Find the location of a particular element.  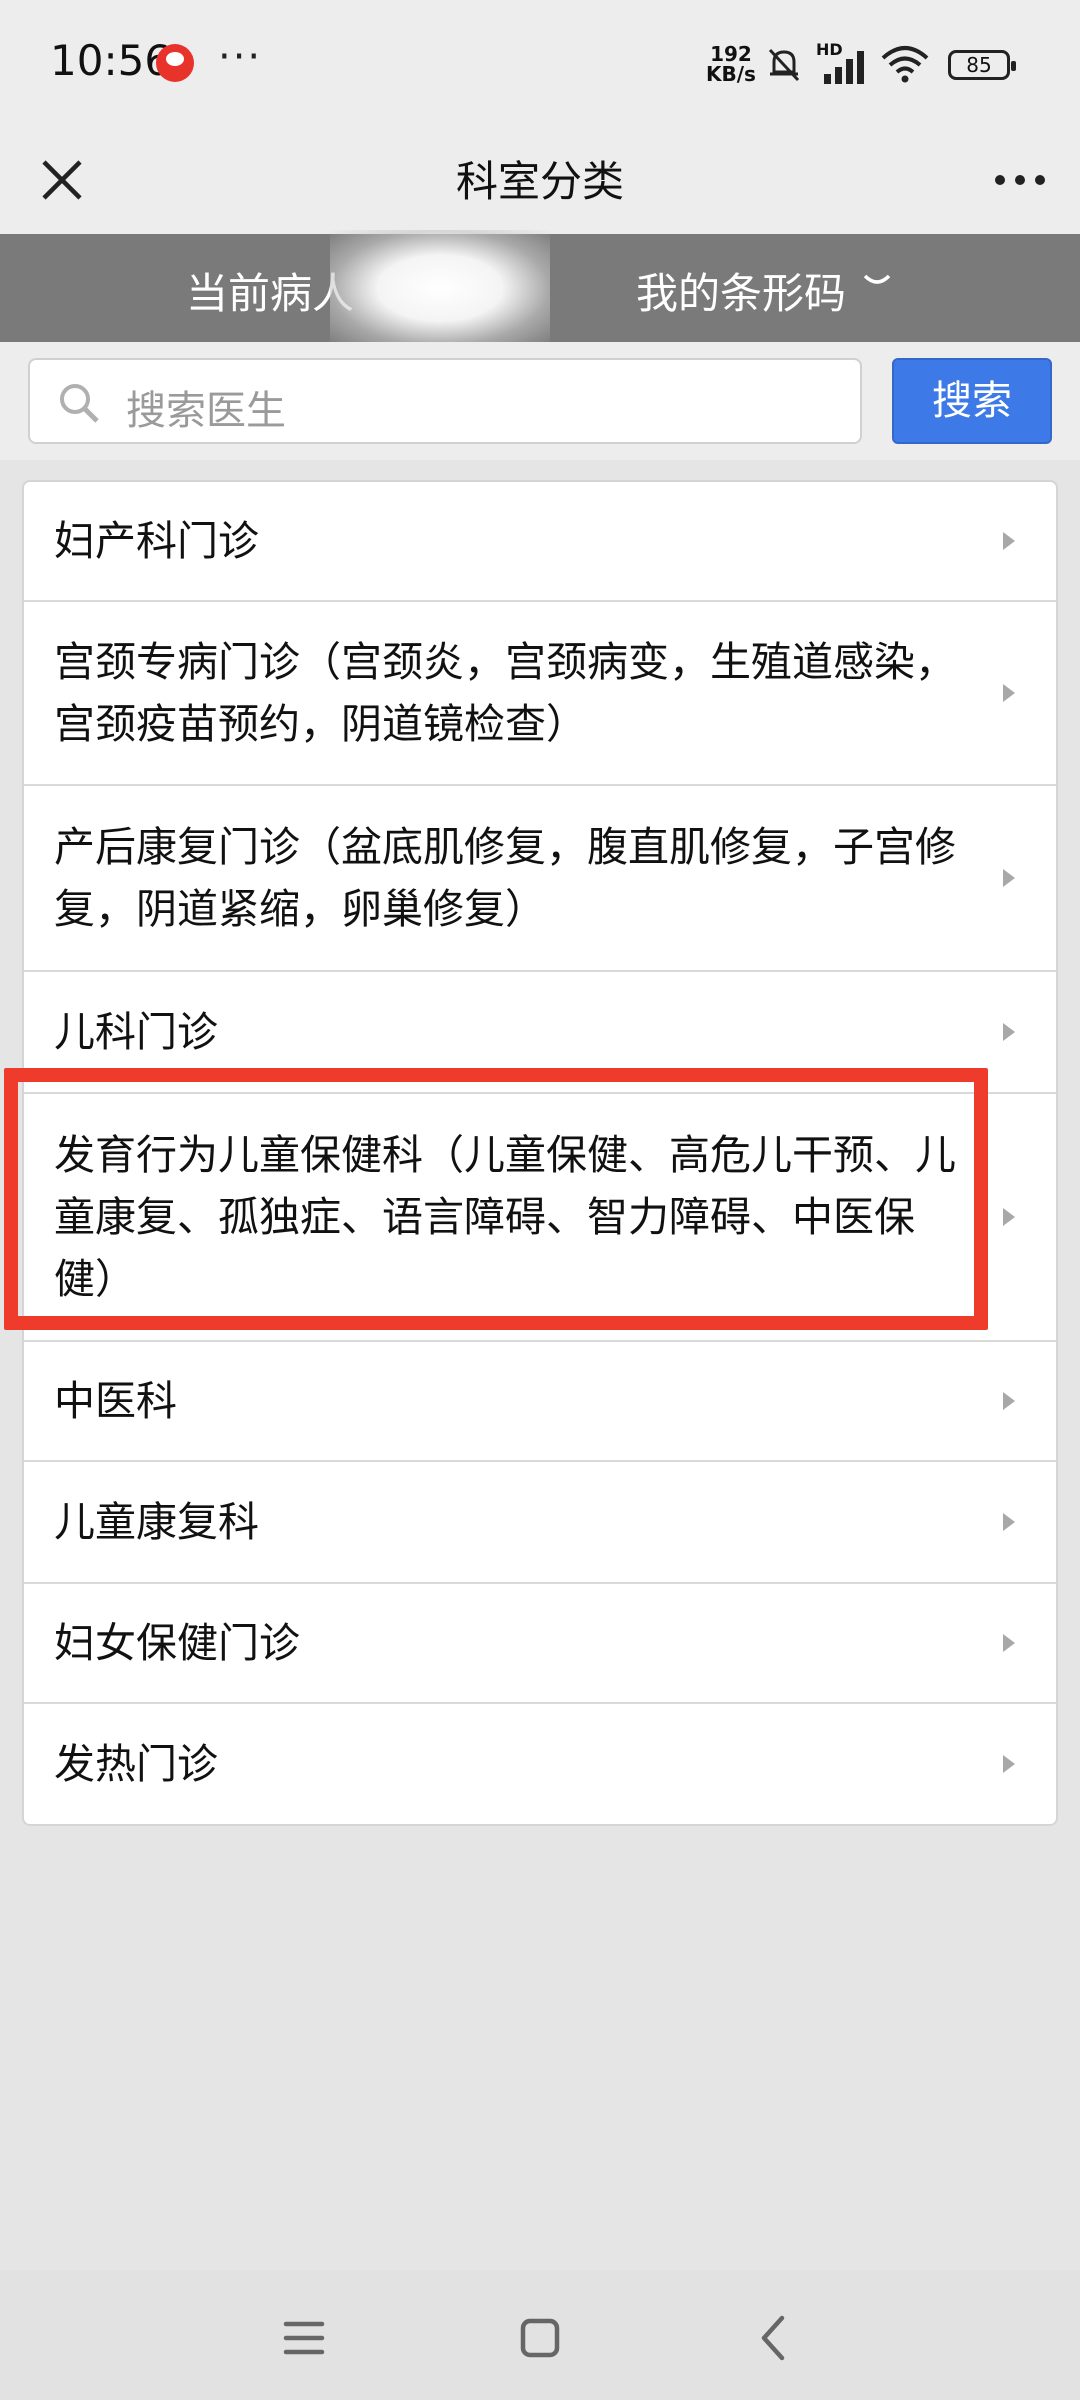

search-input: 搜索医生 is located at coordinates (445, 401).